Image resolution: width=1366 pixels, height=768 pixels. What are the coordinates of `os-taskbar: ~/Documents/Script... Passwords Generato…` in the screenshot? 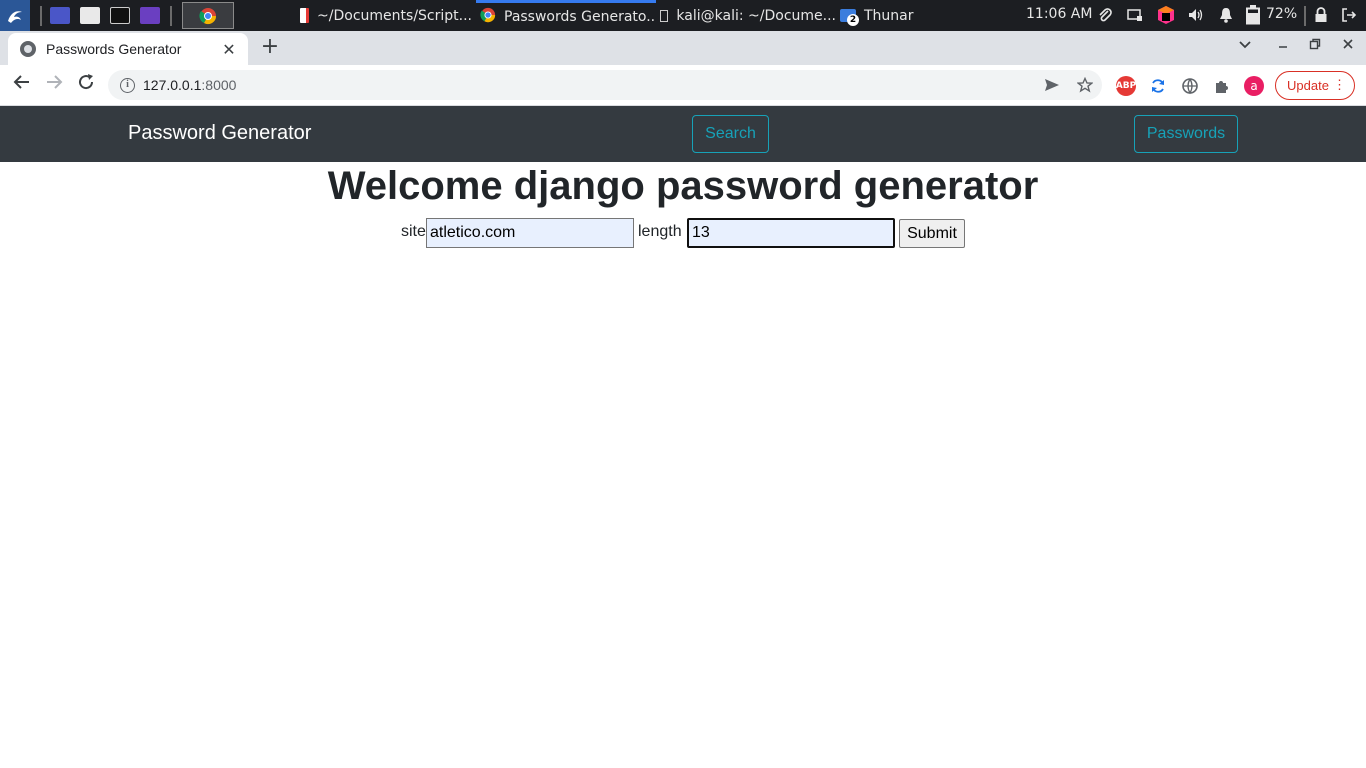 It's located at (683, 15).